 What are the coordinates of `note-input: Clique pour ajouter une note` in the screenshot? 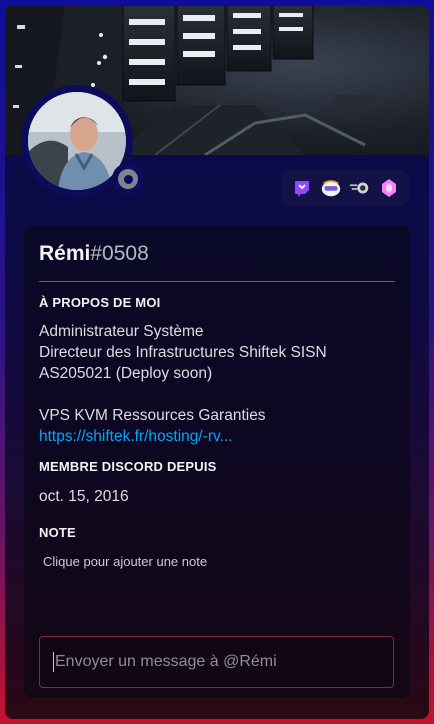 It's located at (219, 562).